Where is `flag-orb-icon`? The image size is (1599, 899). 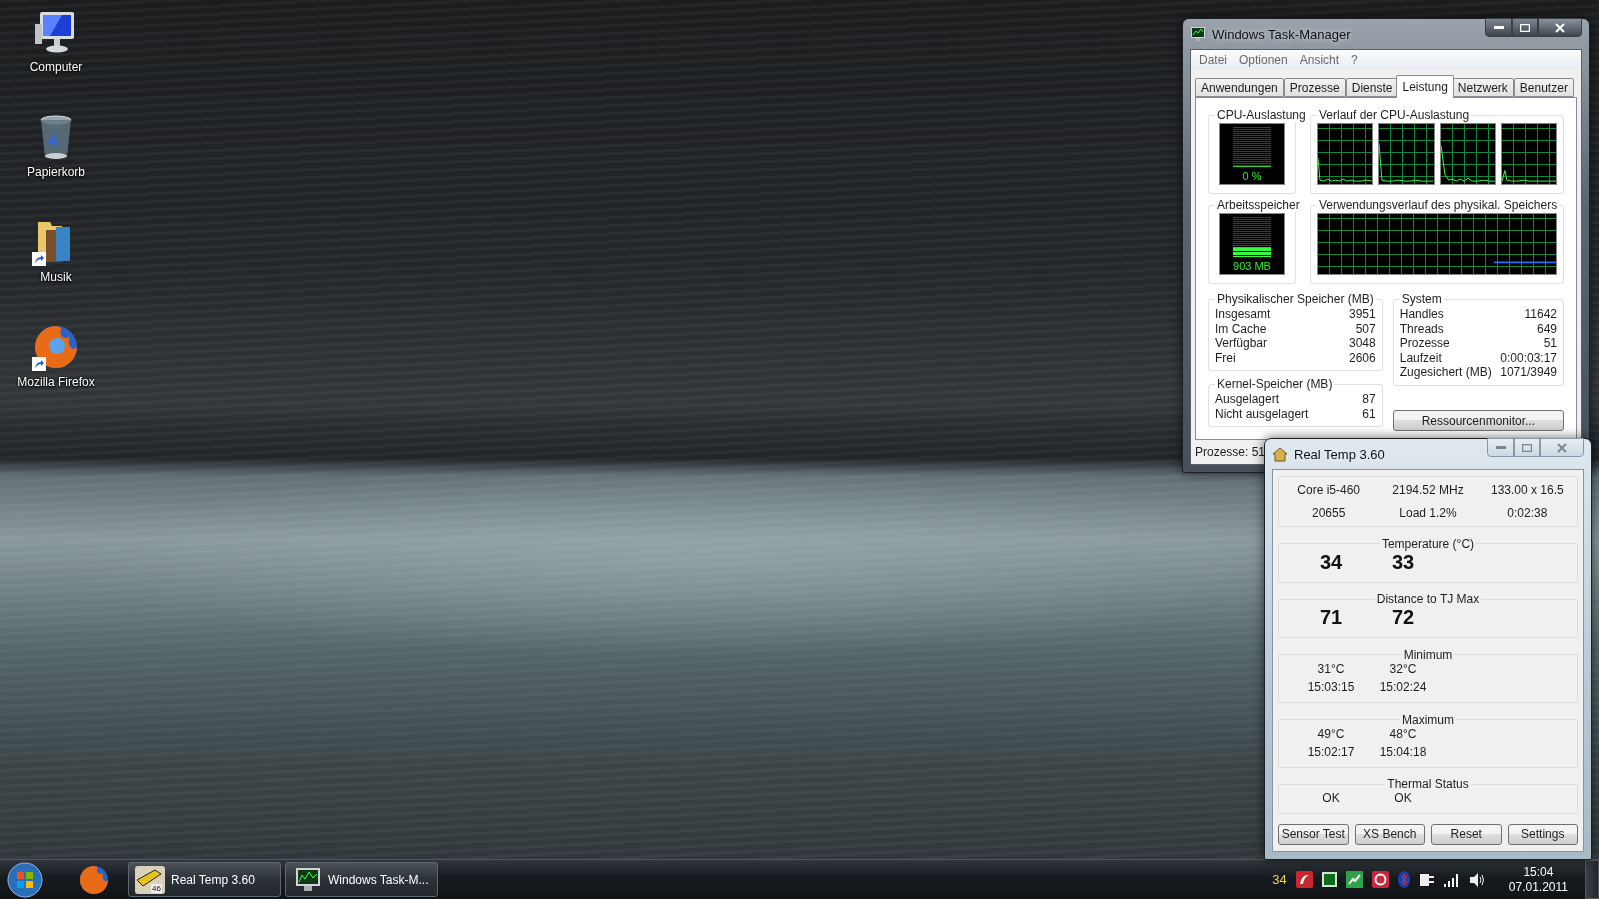
flag-orb-icon is located at coordinates (25, 879).